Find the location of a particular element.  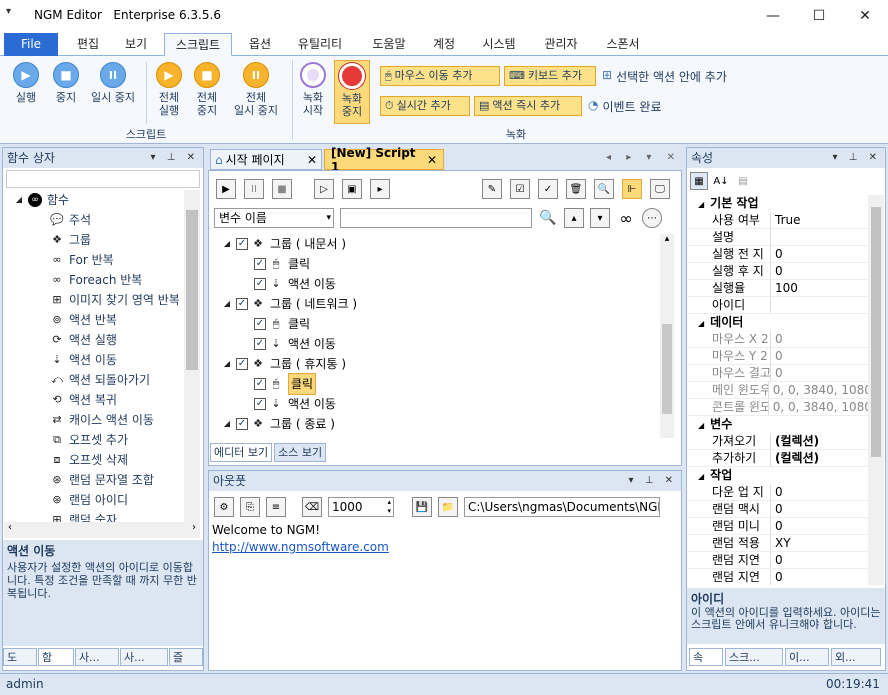

scroll-right-icon: › is located at coordinates (194, 530).